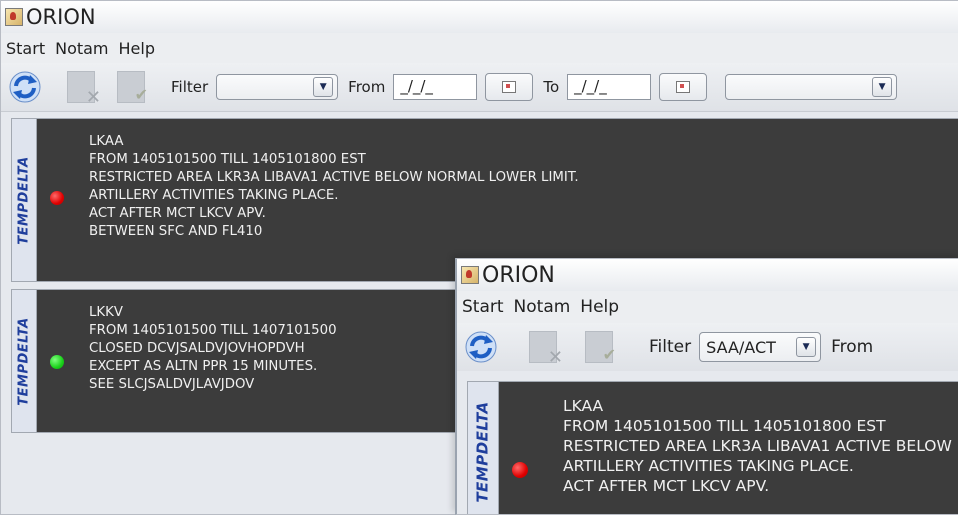  I want to click on notam-line: BETWEEN SFC AND FL410, so click(176, 231).